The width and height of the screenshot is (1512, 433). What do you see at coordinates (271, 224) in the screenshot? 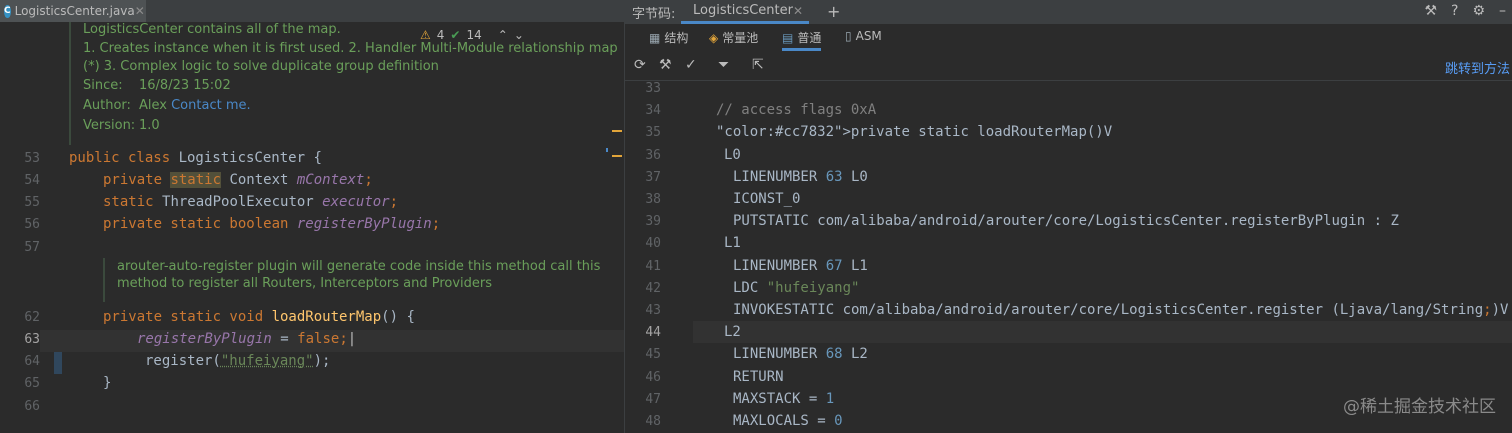
I see `code-line-56: private static boolean registerByPlugin;` at bounding box center [271, 224].